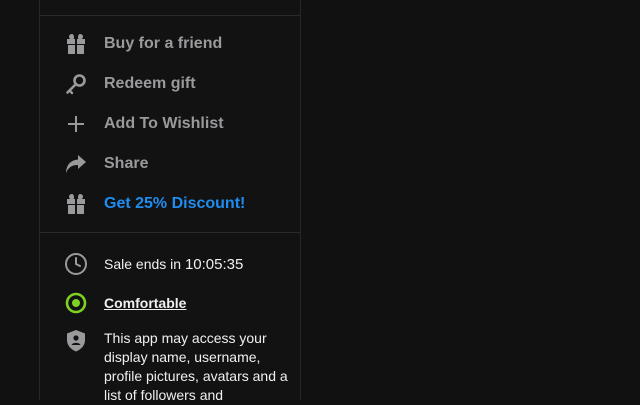 The width and height of the screenshot is (640, 405). Describe the element at coordinates (76, 164) in the screenshot. I see `share-arrow-icon` at that location.